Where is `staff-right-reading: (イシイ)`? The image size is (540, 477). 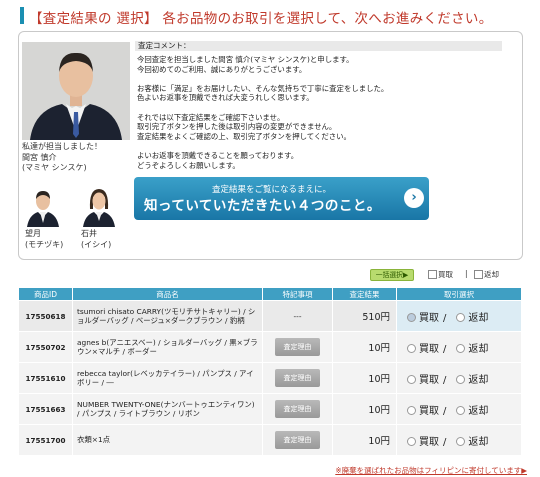 staff-right-reading: (イシイ) is located at coordinates (96, 244).